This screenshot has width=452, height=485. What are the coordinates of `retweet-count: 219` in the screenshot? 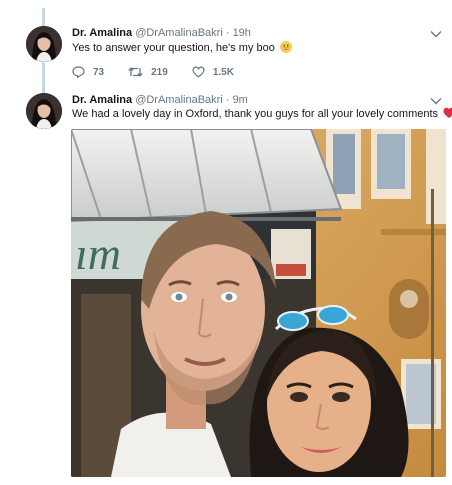 It's located at (159, 72).